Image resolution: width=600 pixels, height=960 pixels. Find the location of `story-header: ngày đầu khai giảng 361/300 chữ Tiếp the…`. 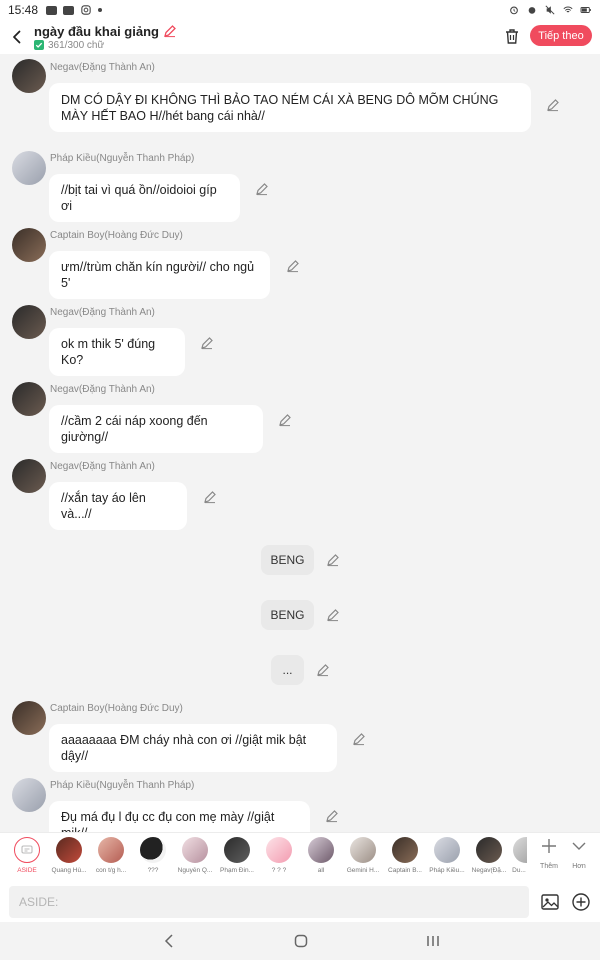

story-header: ngày đầu khai giảng 361/300 chữ Tiếp the… is located at coordinates (300, 37).